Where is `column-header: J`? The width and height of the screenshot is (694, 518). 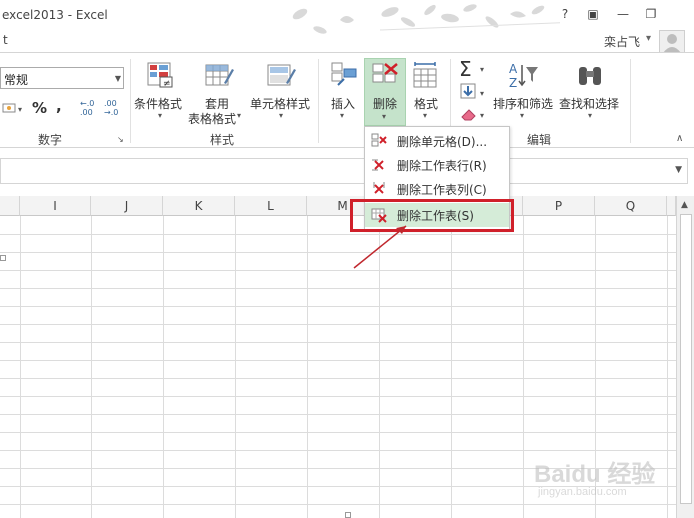
column-header: J is located at coordinates (127, 206).